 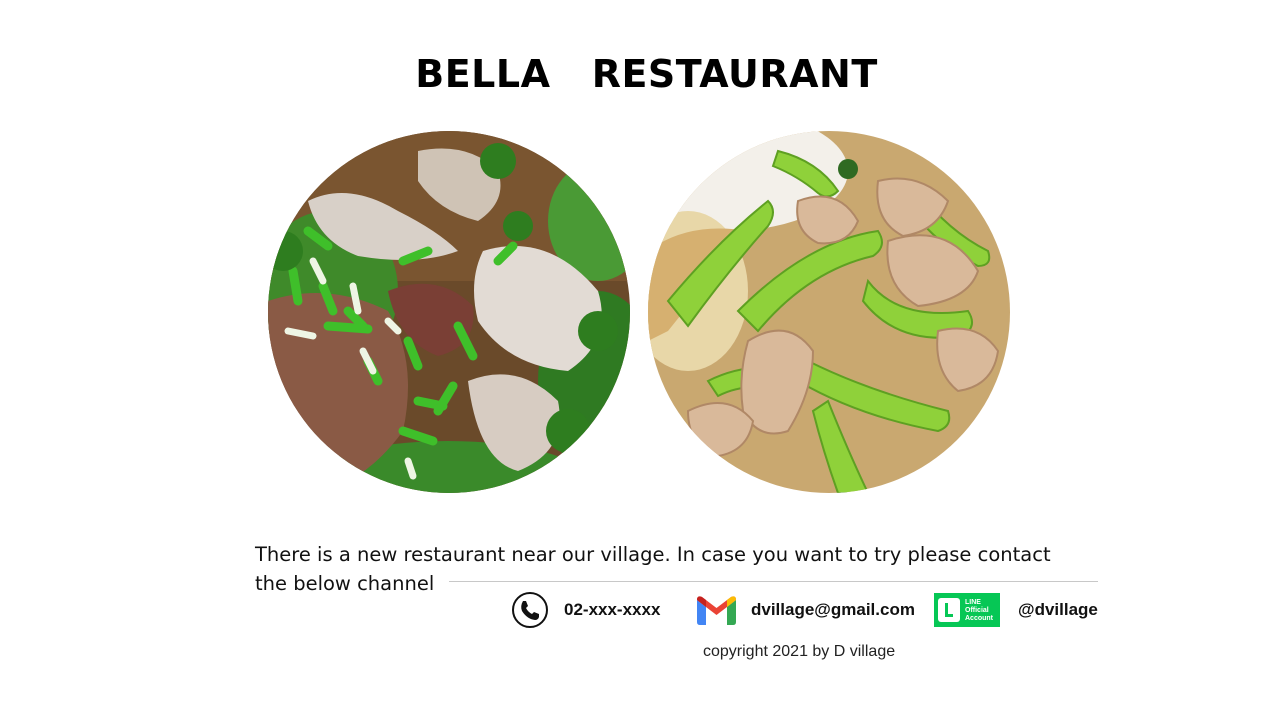 I want to click on svg-text: Account, so click(x=979, y=618).